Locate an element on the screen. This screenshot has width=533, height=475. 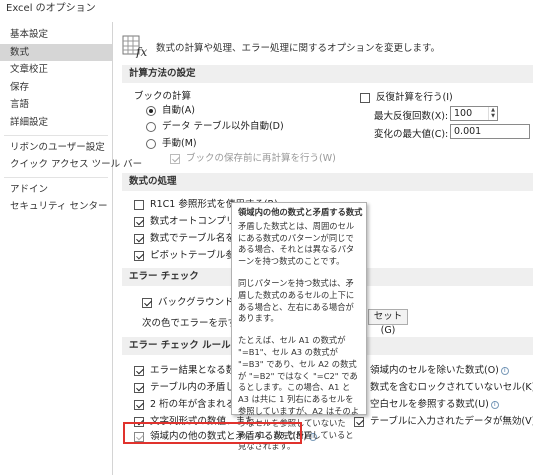
formula-icon: fx is located at coordinates (135, 47).